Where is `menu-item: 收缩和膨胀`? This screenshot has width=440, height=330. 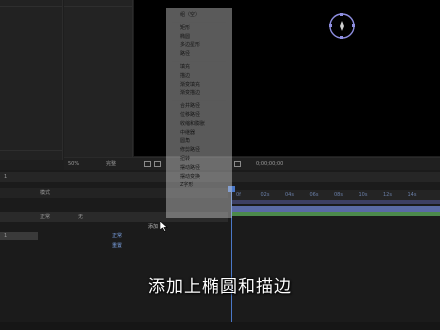 menu-item: 收缩和膨胀 is located at coordinates (192, 124).